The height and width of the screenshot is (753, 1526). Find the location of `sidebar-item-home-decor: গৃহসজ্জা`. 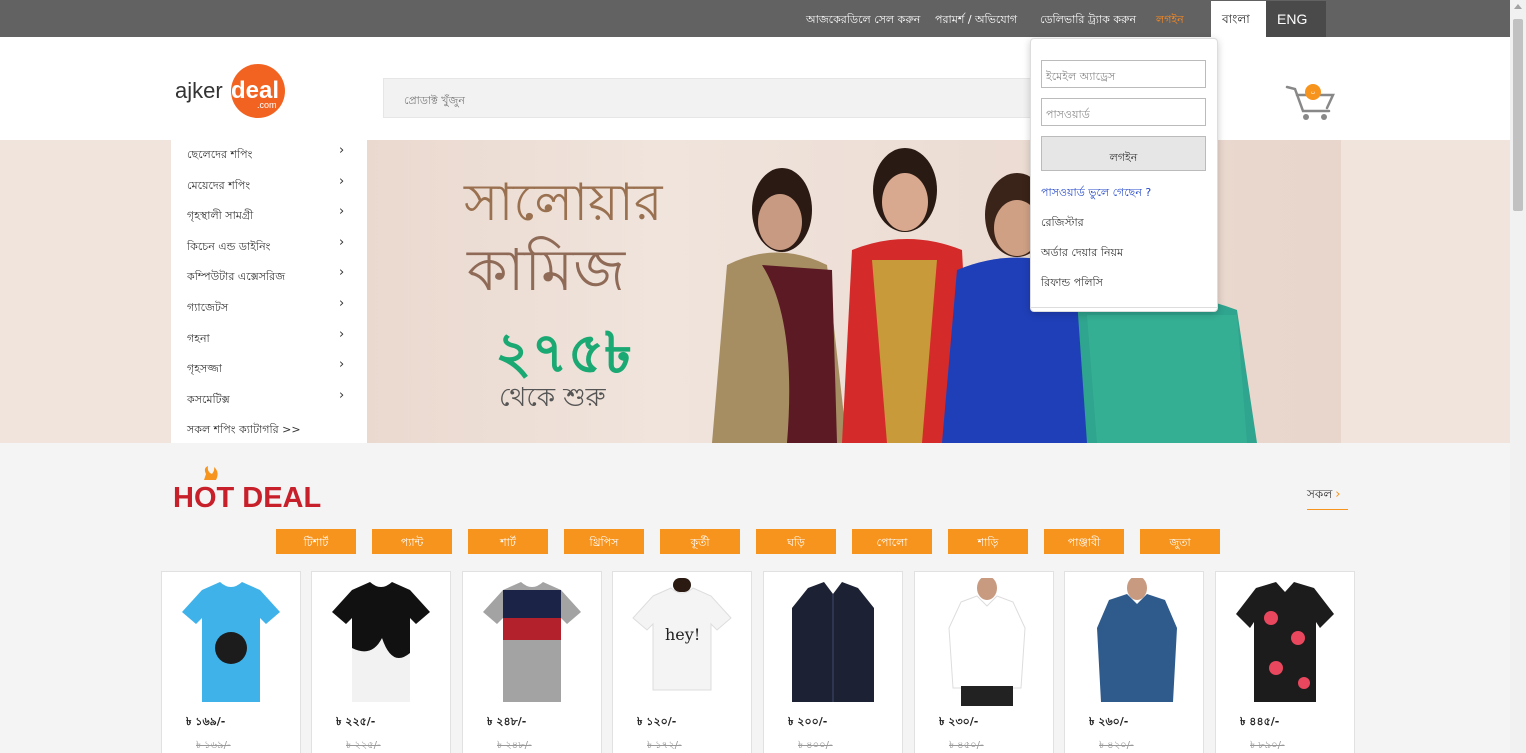

sidebar-item-home-decor: গৃহসজ্জা is located at coordinates (204, 369).